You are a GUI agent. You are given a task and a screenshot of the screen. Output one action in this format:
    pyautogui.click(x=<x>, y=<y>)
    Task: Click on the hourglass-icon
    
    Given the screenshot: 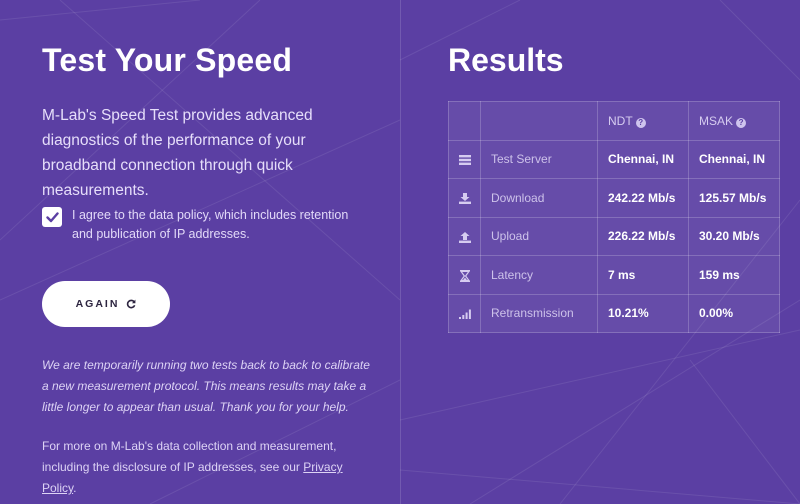 What is the action you would take?
    pyautogui.click(x=464, y=275)
    